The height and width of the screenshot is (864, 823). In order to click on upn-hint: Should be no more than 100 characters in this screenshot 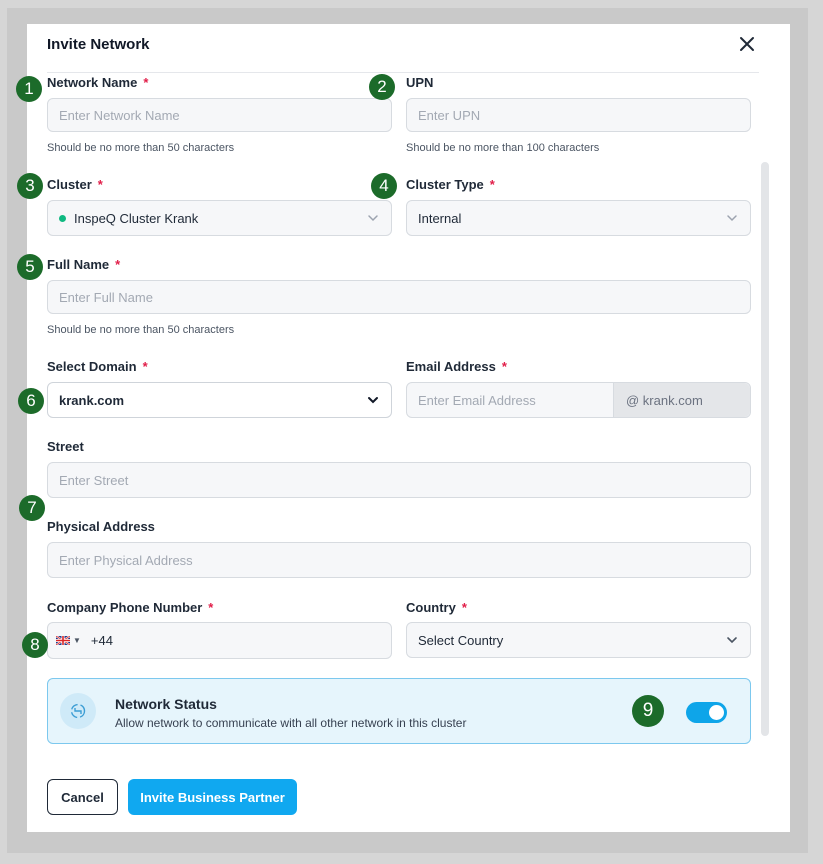, I will do `click(503, 148)`.